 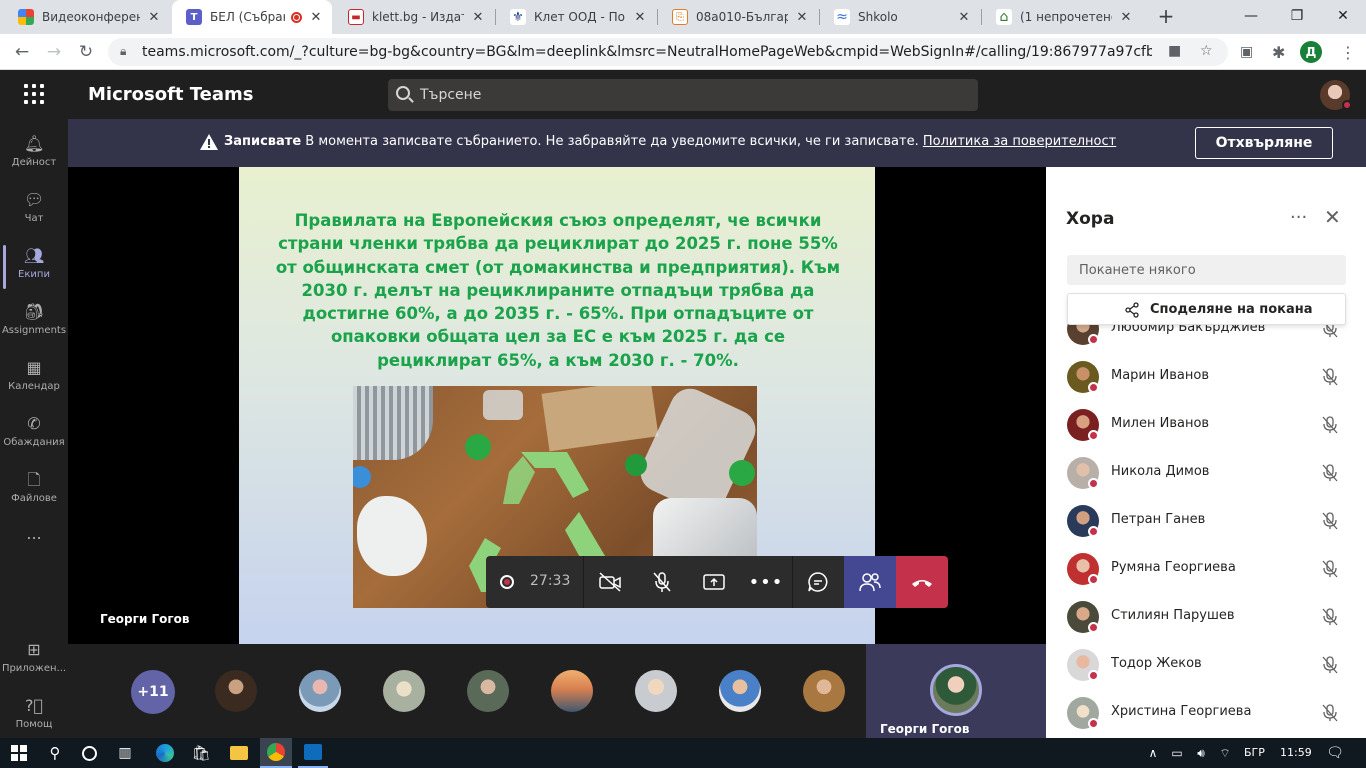 I want to click on rail-item-activity: 🔔︎ Дейност, so click(x=34, y=155).